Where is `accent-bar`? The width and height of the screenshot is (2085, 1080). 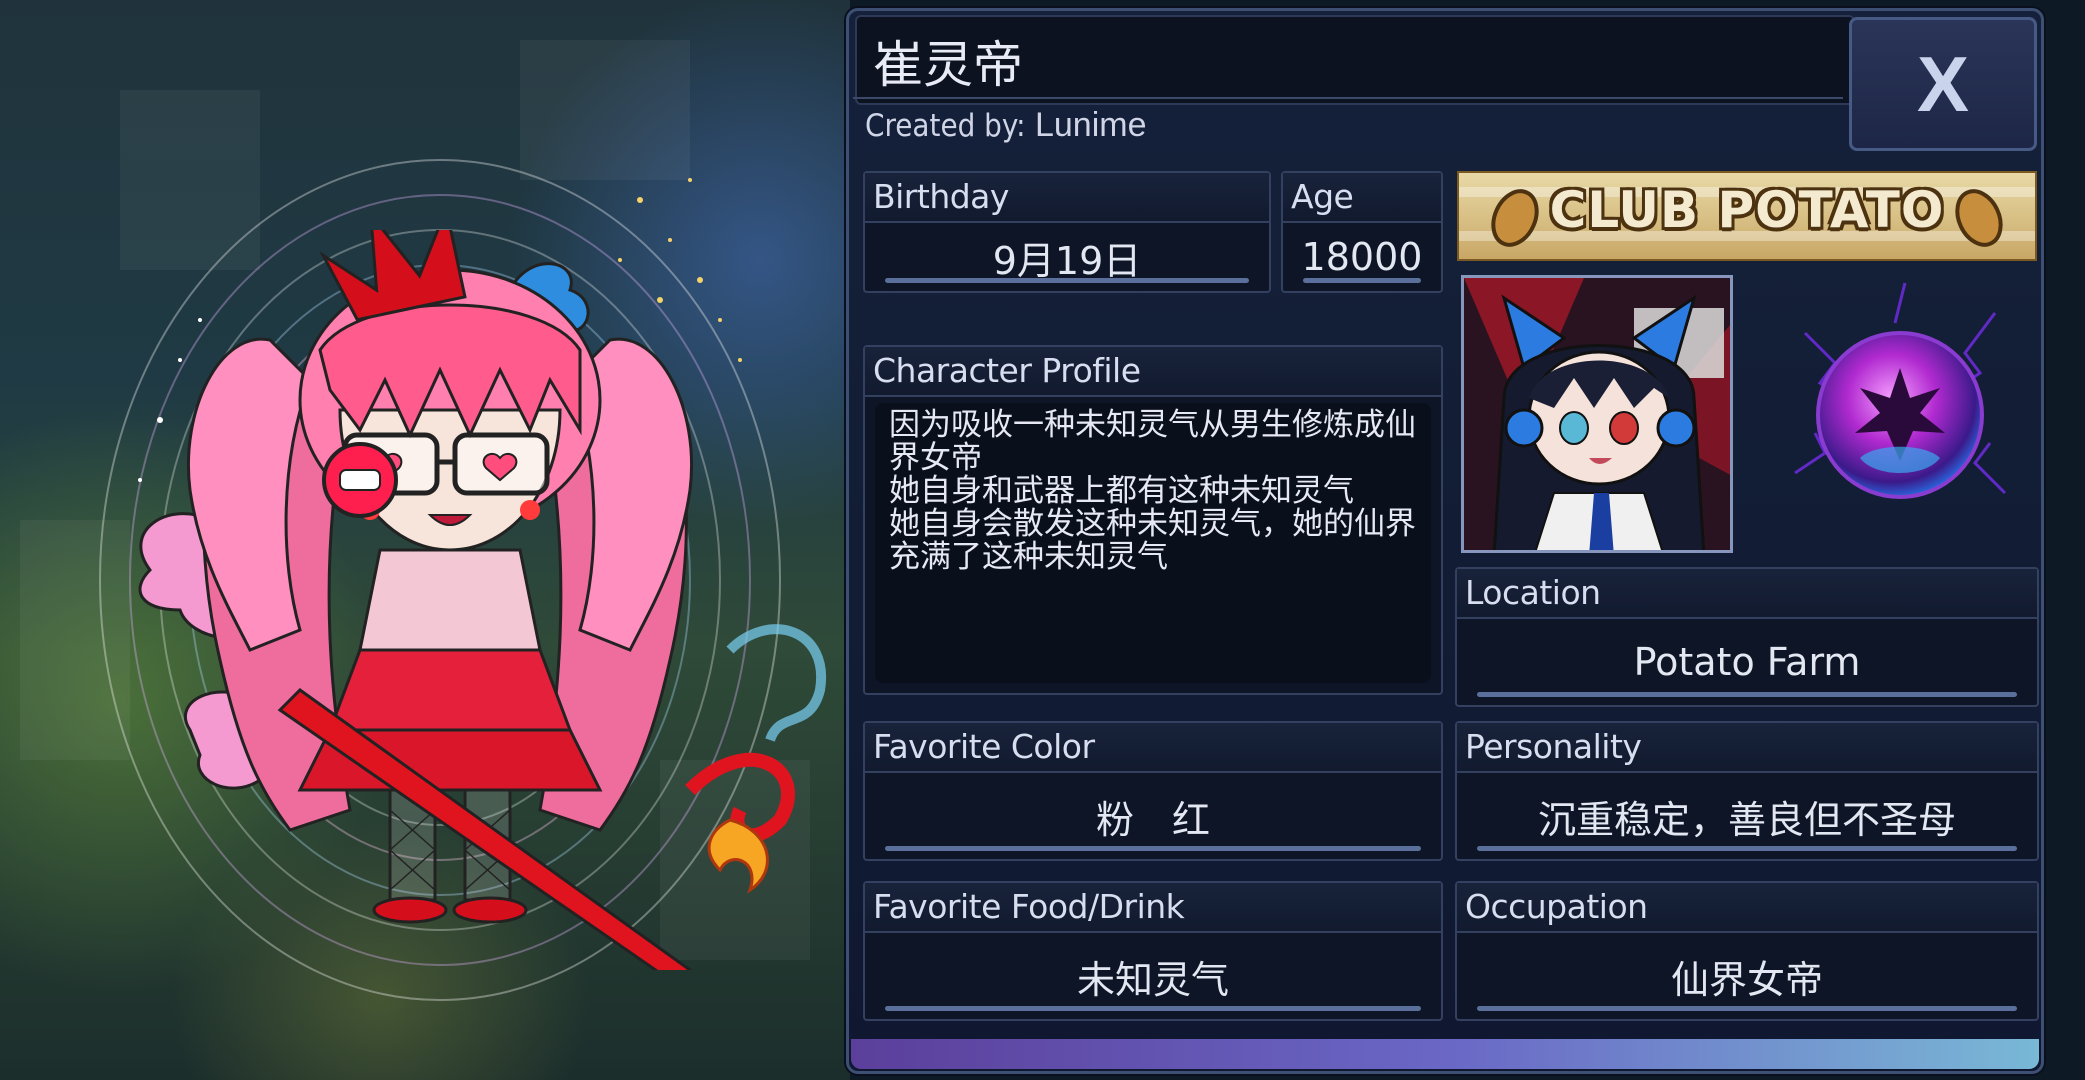
accent-bar is located at coordinates (1445, 1054).